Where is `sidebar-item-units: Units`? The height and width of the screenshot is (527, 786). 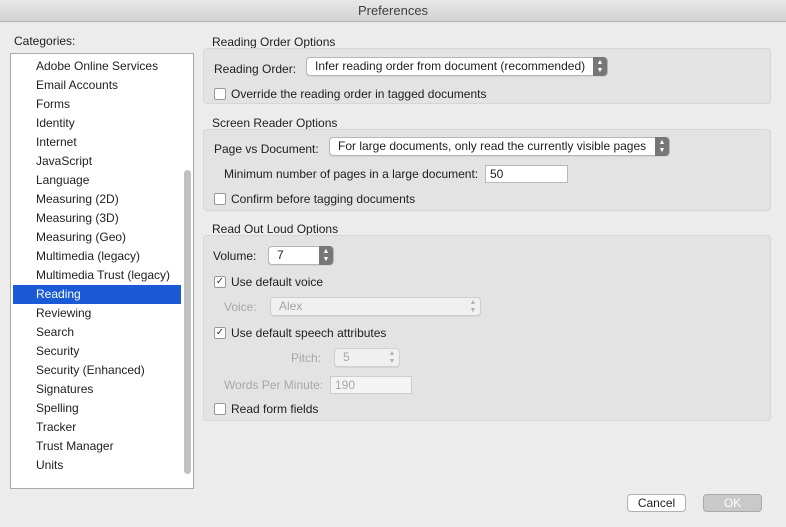 sidebar-item-units: Units is located at coordinates (97, 465).